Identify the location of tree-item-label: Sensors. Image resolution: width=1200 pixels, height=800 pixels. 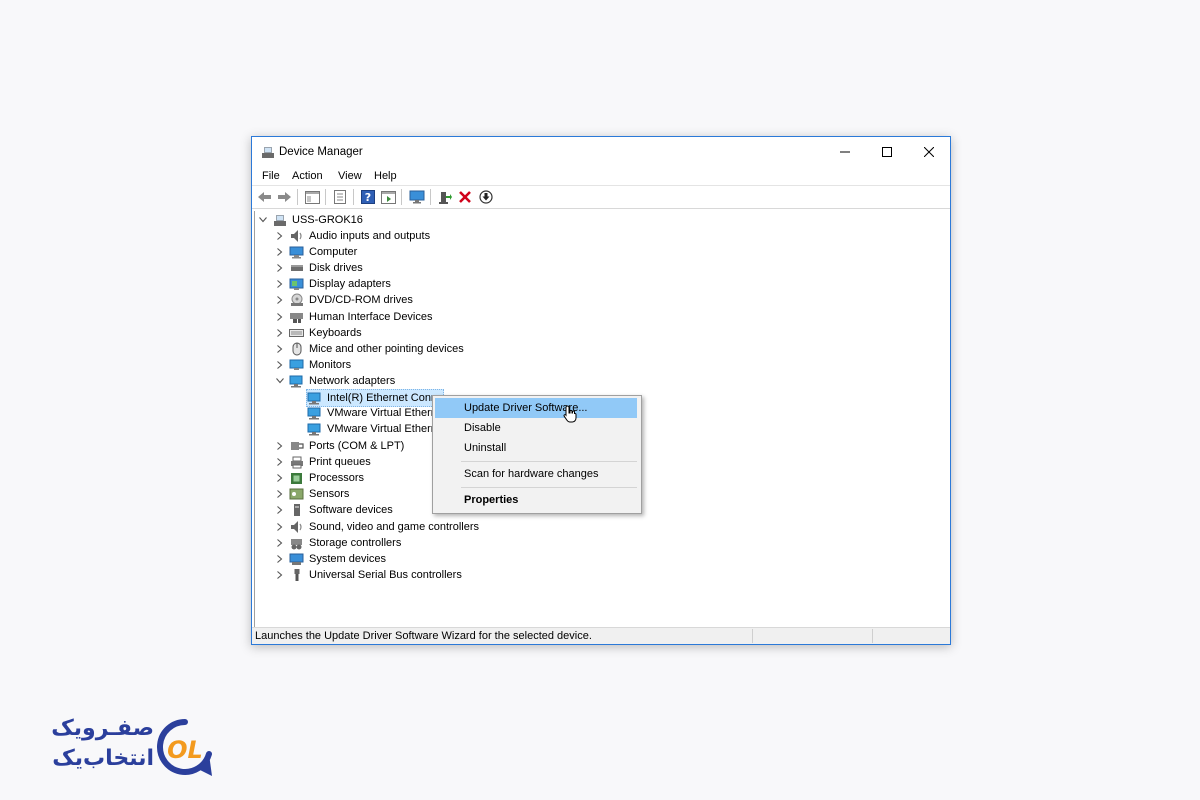
(329, 494).